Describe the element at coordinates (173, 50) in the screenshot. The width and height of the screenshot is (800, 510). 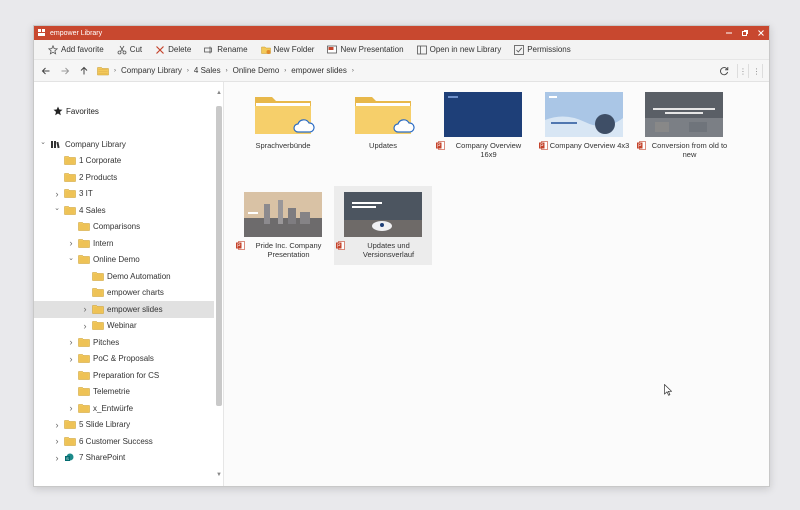
I see `delete-button: Delete` at that location.